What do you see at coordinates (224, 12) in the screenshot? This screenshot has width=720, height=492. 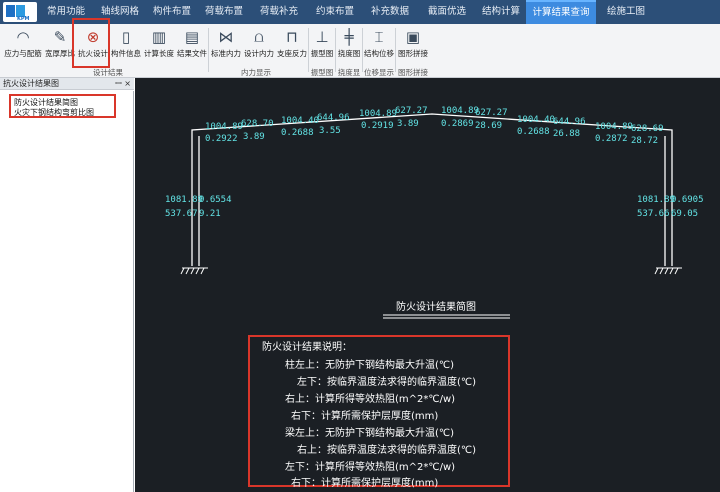 I see `tab-load-layout: 荷载布置` at bounding box center [224, 12].